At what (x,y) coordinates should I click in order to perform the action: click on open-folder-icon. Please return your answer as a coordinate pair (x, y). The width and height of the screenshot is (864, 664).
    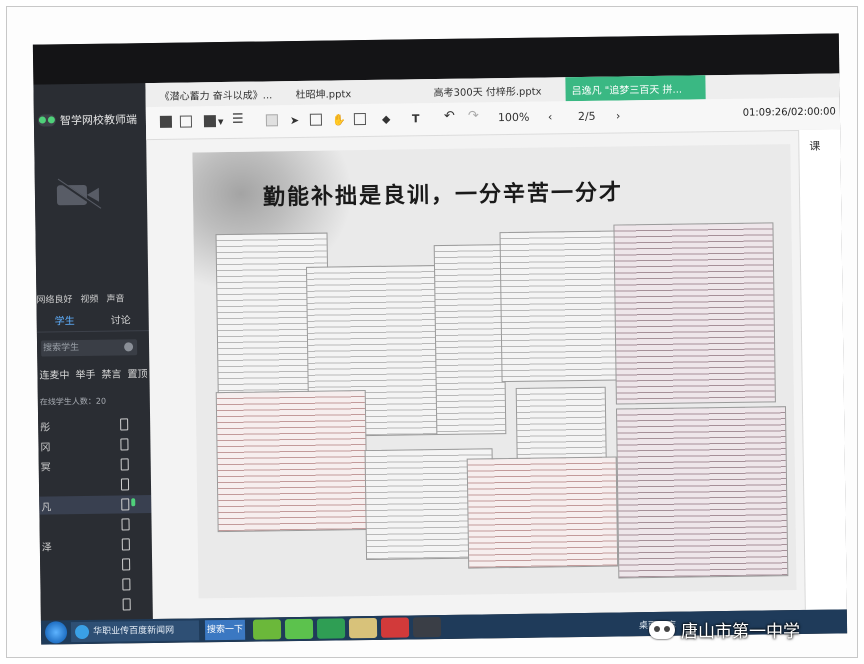
    Looking at the image, I should click on (166, 121).